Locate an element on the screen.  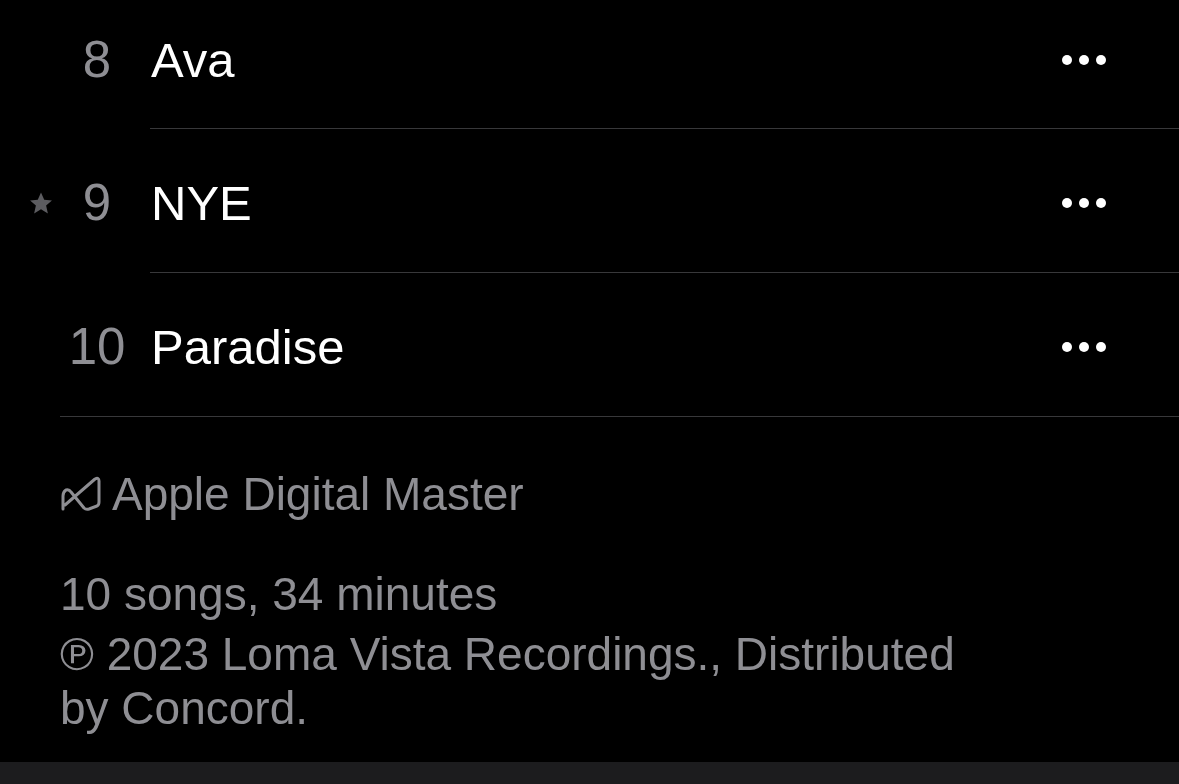
track-number: 10 is located at coordinates (97, 347).